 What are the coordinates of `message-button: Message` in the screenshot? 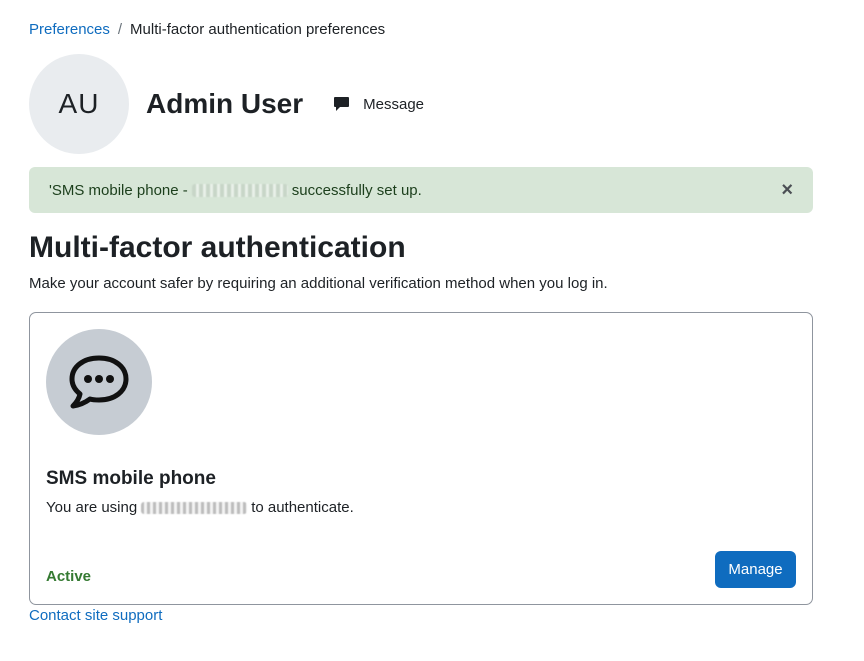 It's located at (378, 104).